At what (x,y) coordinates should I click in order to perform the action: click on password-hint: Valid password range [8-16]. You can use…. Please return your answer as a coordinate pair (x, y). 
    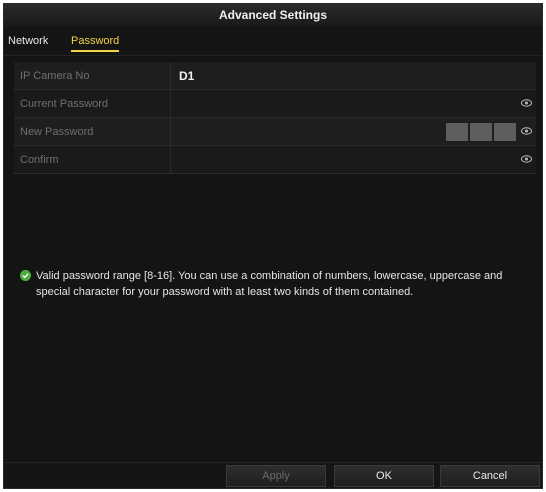
    Looking at the image, I should click on (270, 284).